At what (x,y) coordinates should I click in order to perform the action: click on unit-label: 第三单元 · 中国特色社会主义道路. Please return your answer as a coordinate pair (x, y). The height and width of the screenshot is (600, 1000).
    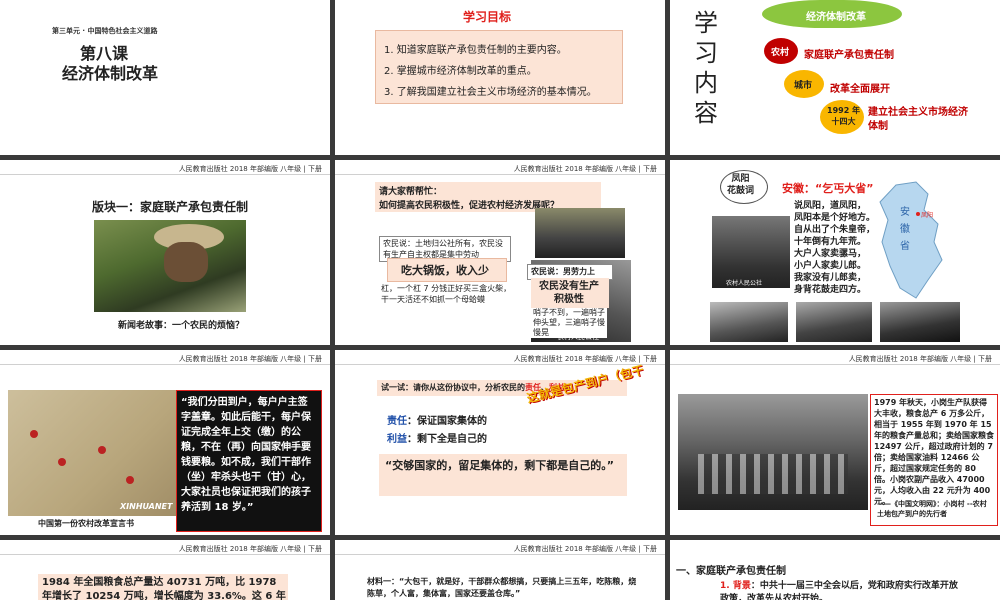
    Looking at the image, I should click on (105, 31).